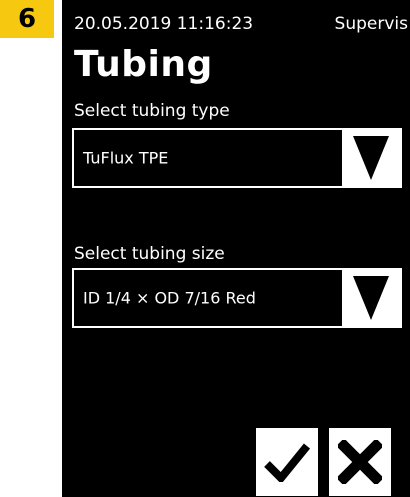  I want to click on tubing-type-value: TuFlux TPE, so click(126, 158).